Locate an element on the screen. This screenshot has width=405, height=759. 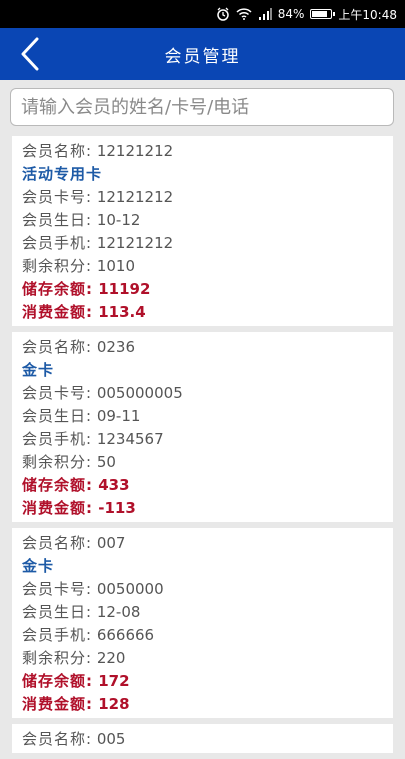
member-card-number-row: 会员卡号: 0050000 is located at coordinates (93, 589).